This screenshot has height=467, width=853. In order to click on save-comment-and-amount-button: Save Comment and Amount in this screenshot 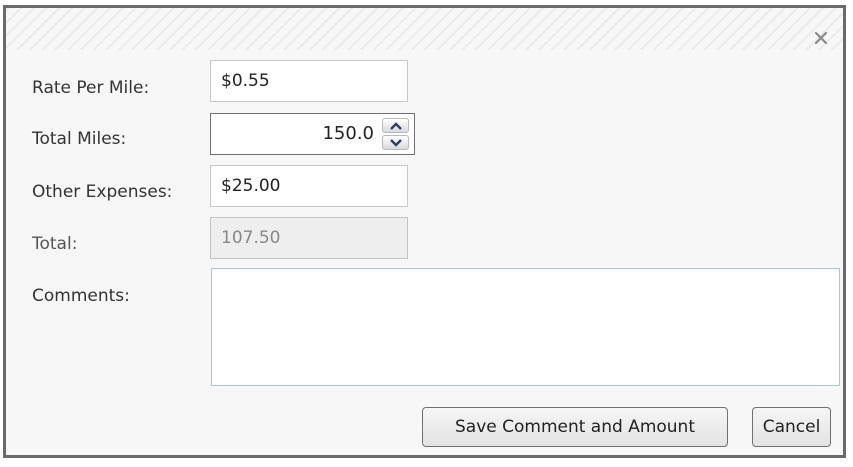, I will do `click(575, 427)`.